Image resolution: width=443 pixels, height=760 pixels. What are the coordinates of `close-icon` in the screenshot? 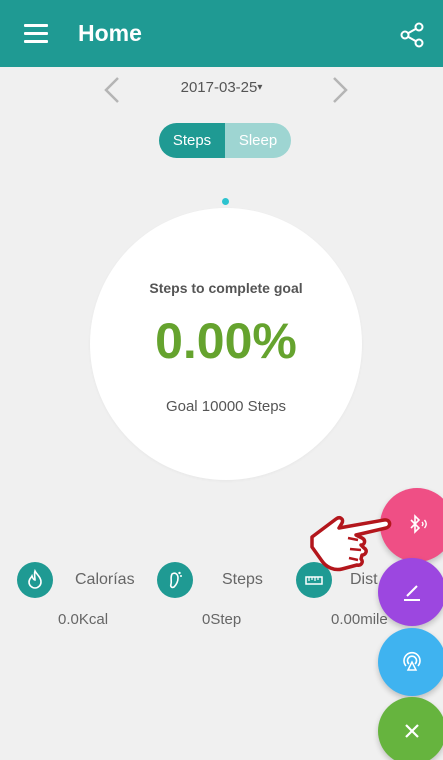 It's located at (412, 731).